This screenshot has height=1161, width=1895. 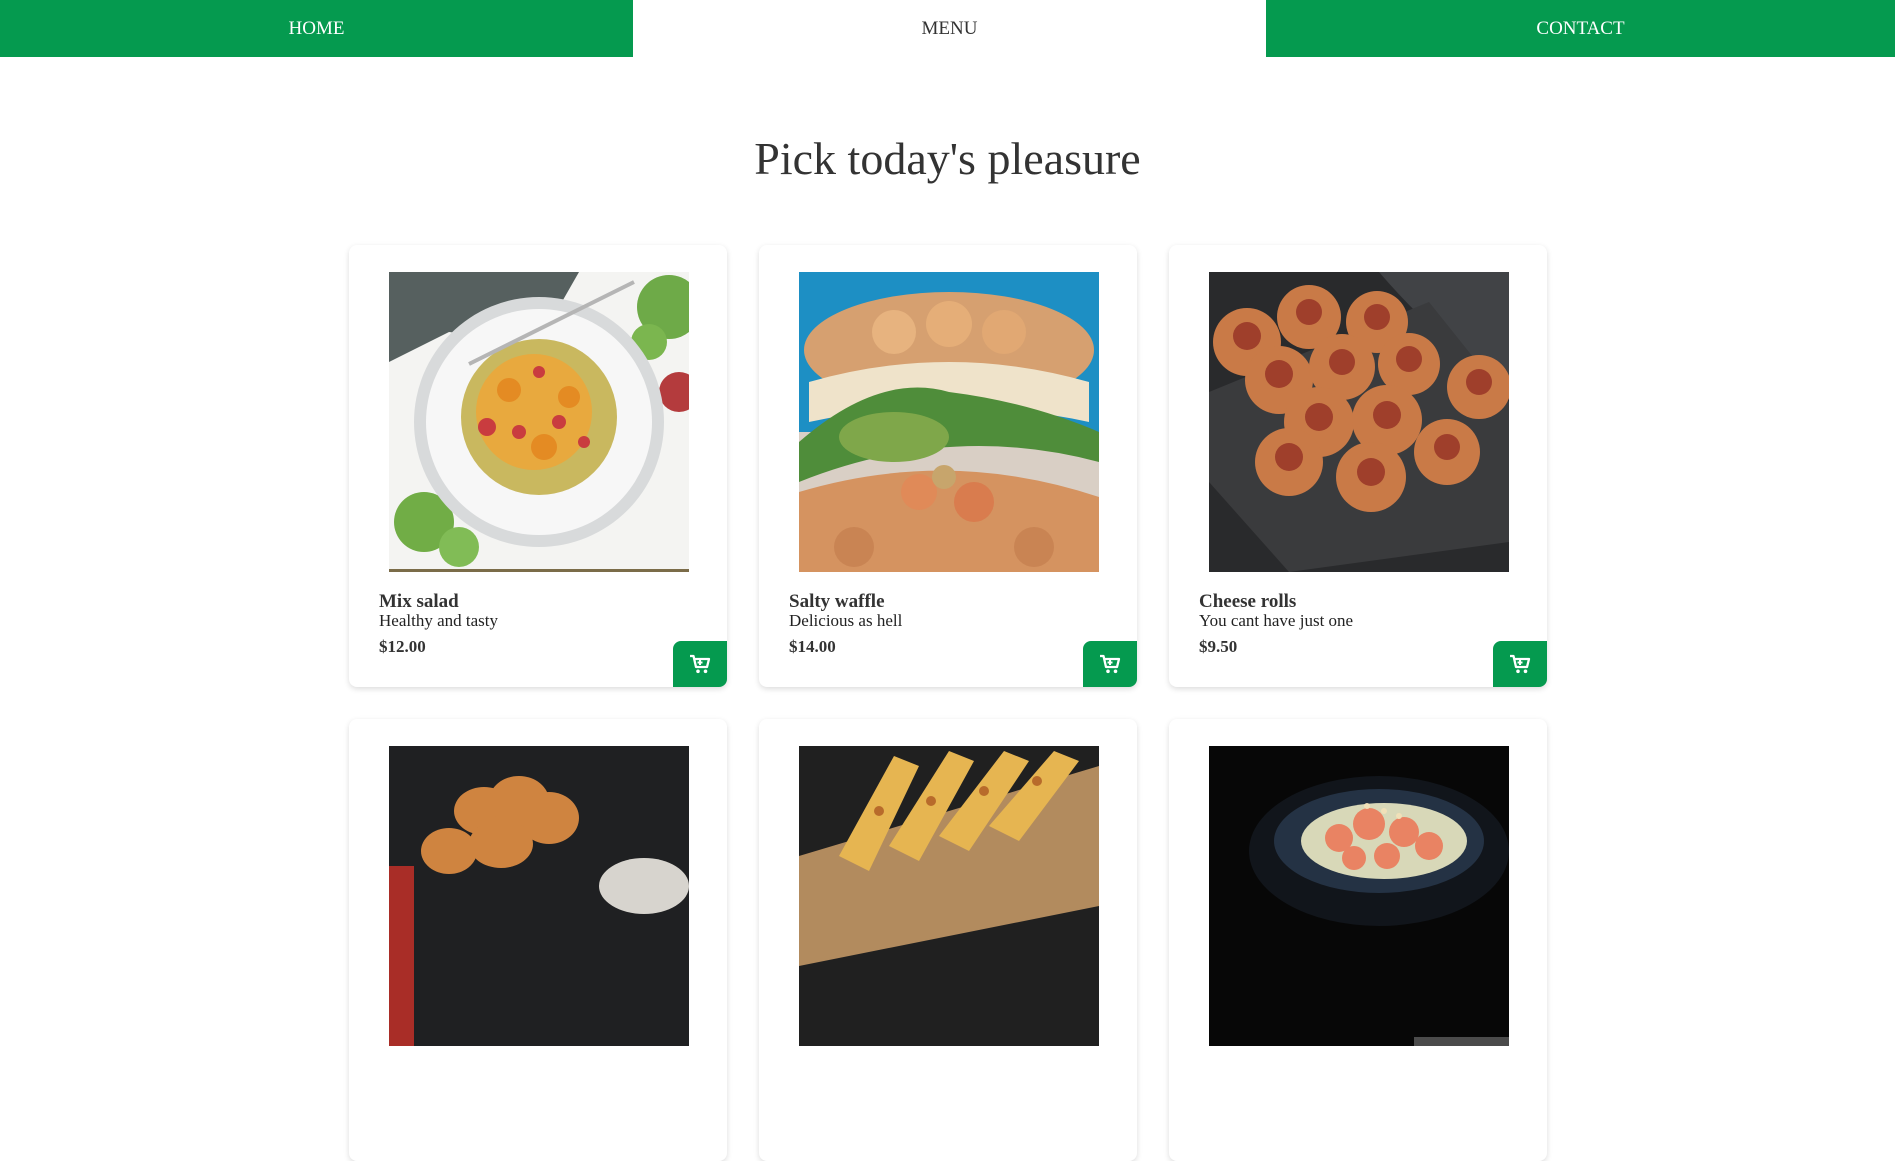 I want to click on nav-menu: MENU, so click(x=949, y=28).